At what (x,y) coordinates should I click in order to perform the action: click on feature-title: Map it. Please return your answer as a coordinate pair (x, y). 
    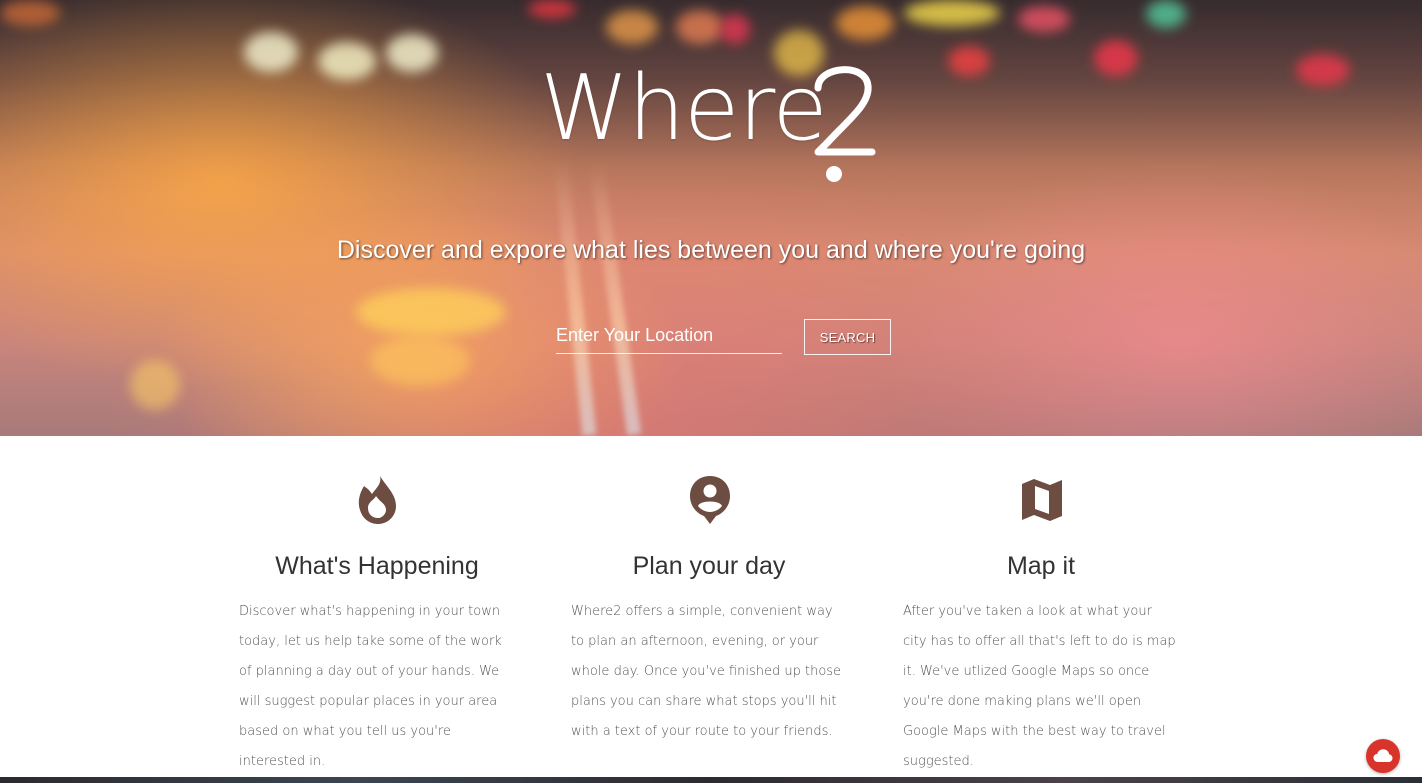
    Looking at the image, I should click on (1041, 566).